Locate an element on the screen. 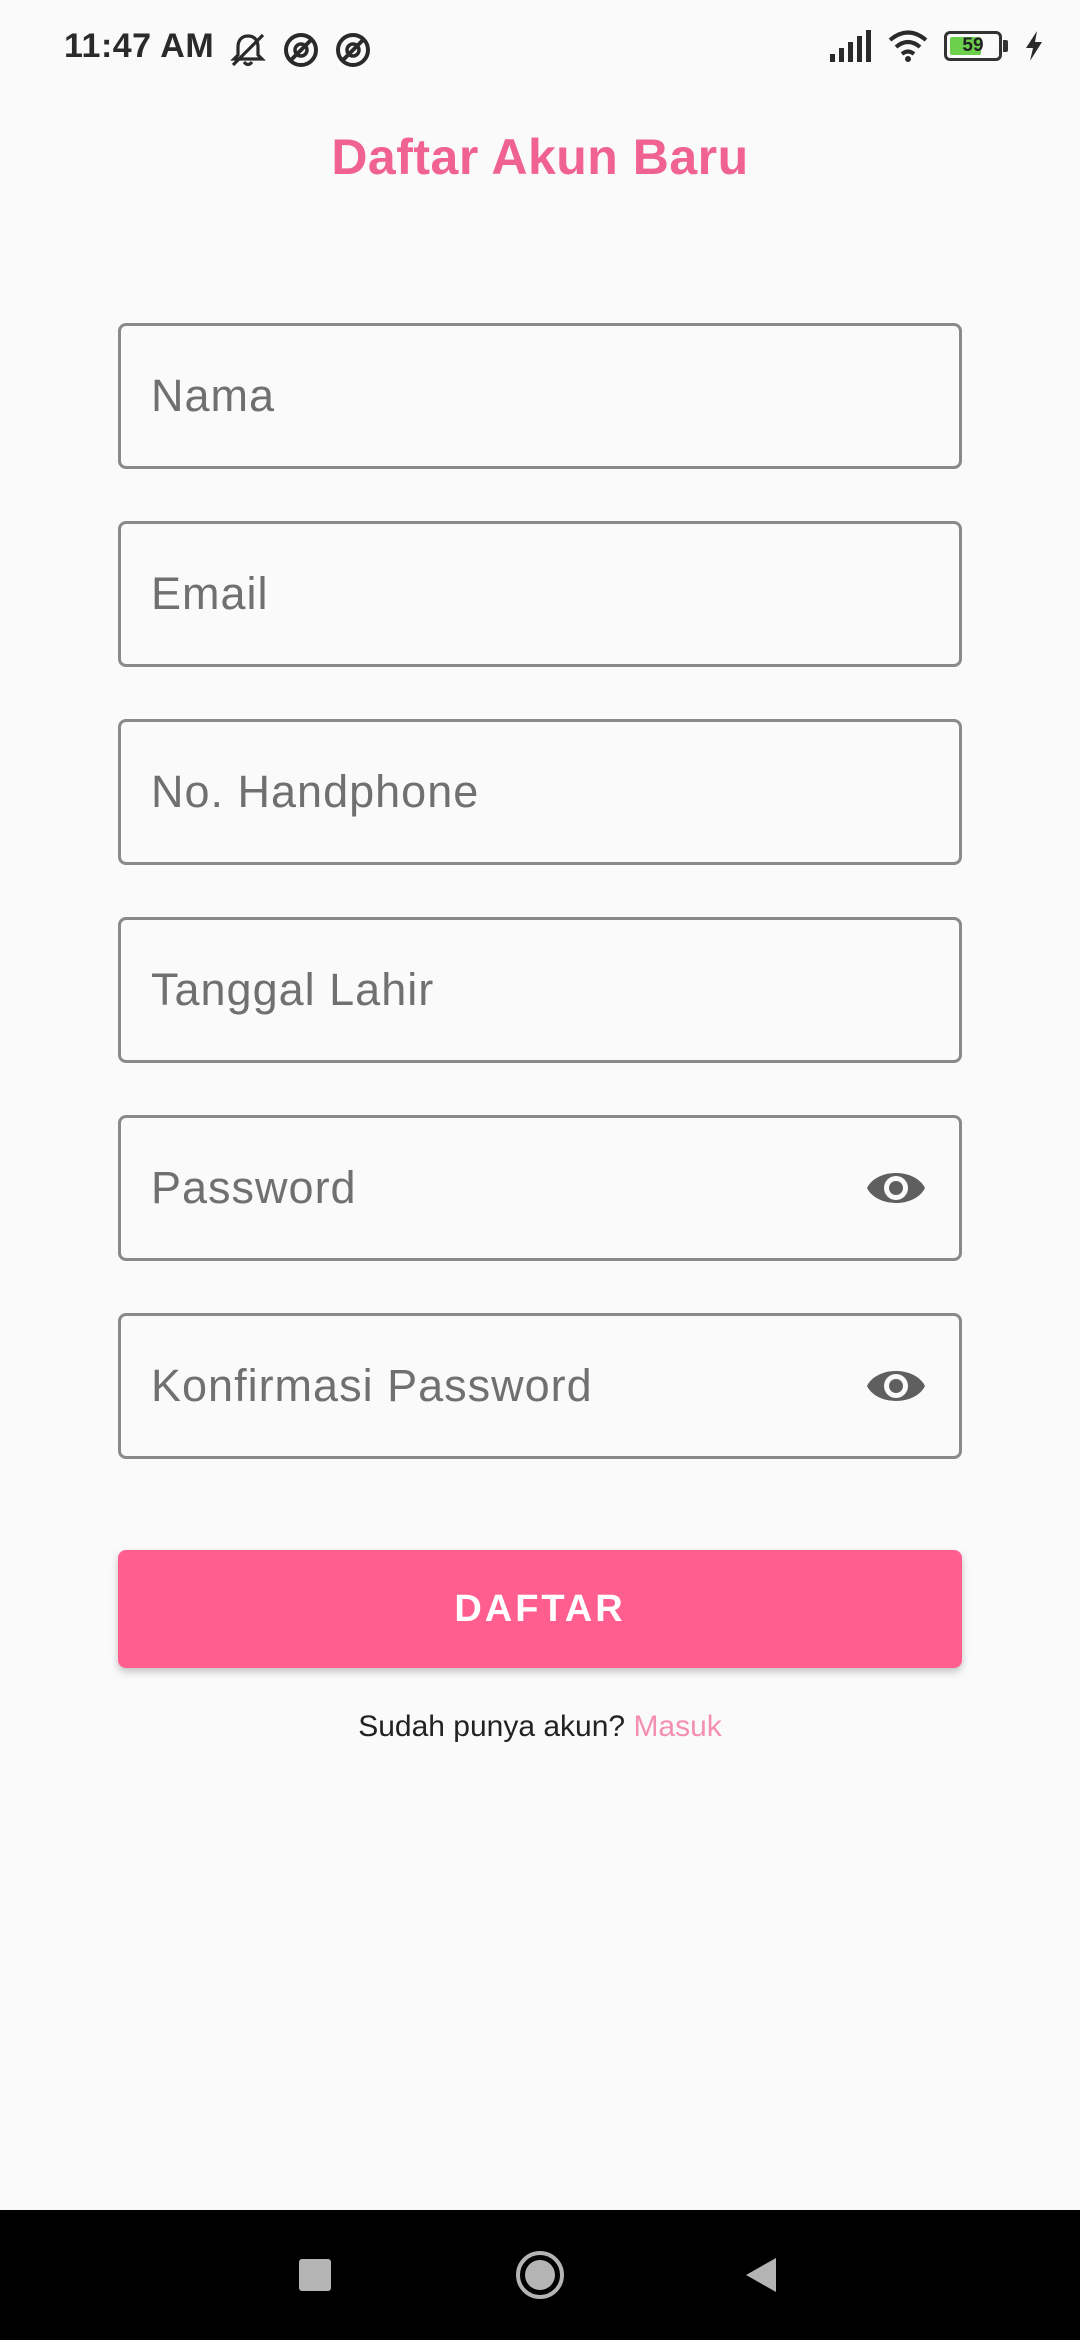 The height and width of the screenshot is (2340, 1080). confirm-password-input is located at coordinates (521, 1386).